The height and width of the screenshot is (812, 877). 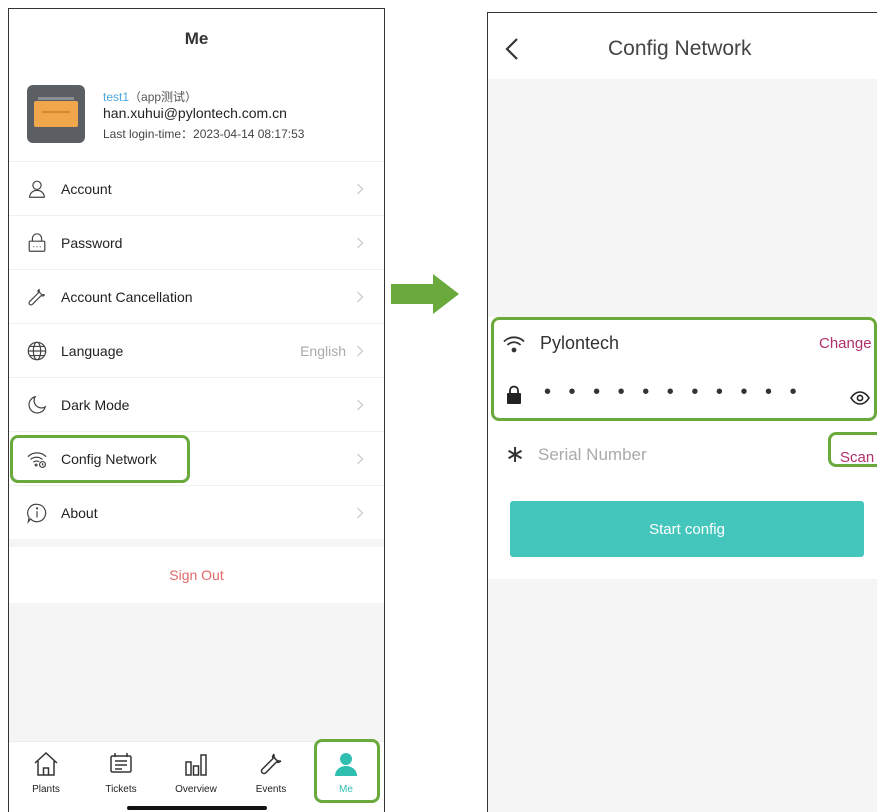 I want to click on globe-icon, so click(x=37, y=351).